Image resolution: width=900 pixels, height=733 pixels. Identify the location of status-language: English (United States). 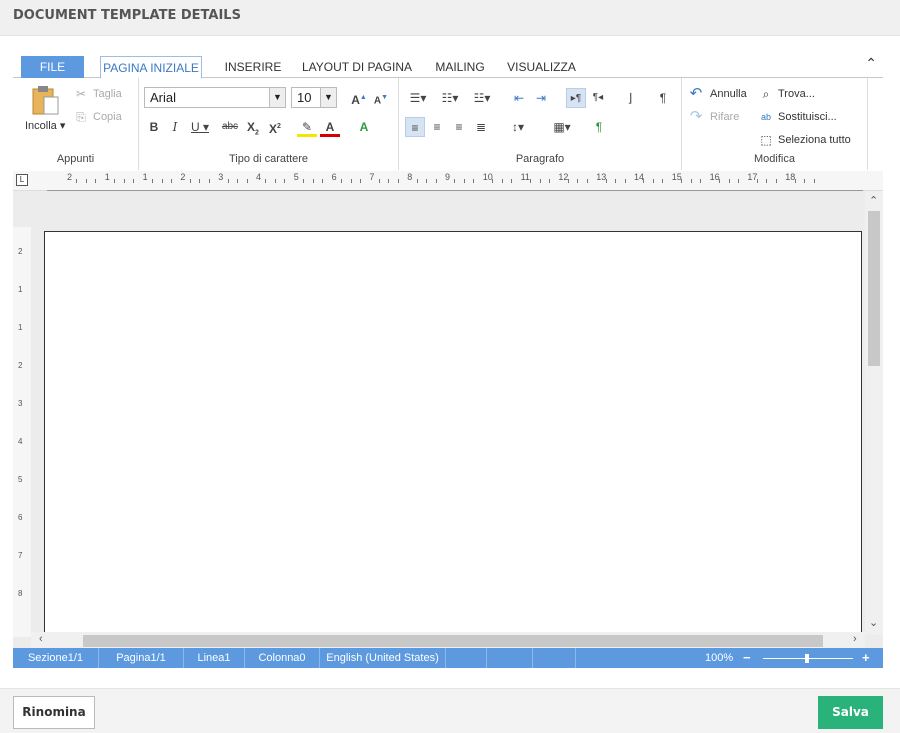
(383, 658).